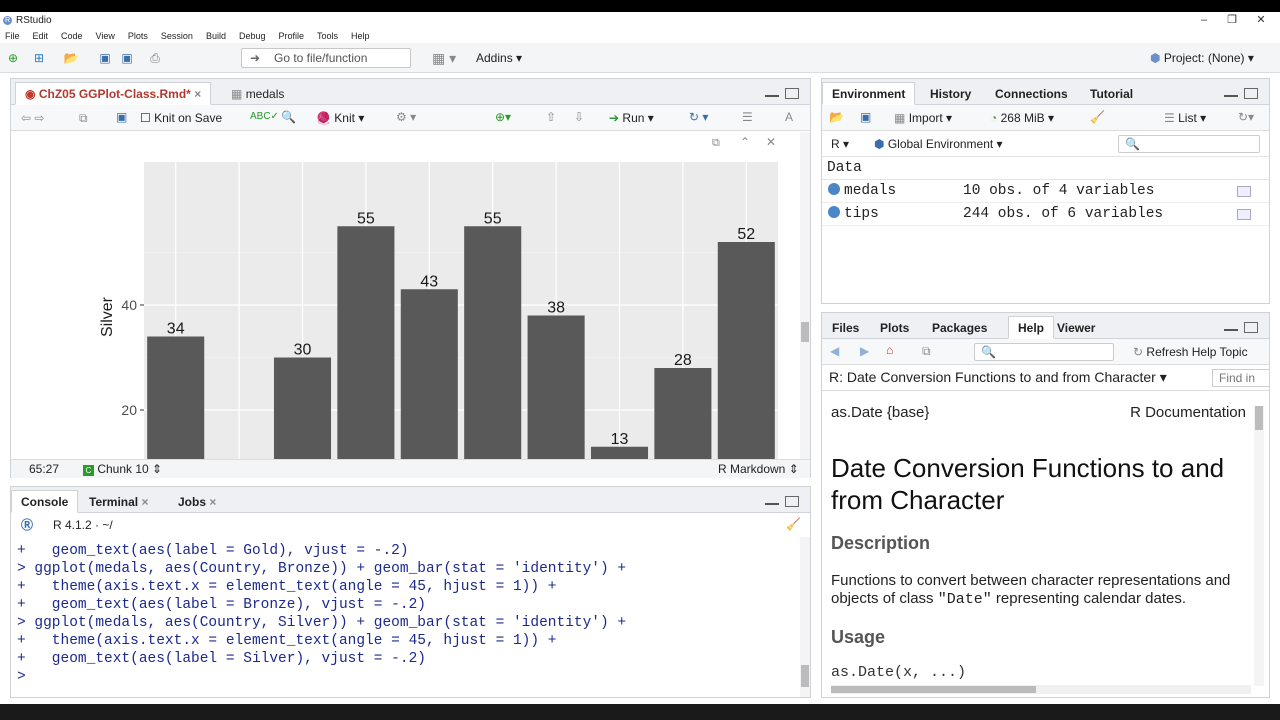 Image resolution: width=1280 pixels, height=720 pixels. I want to click on help-popout-icon: ⧉, so click(926, 351).